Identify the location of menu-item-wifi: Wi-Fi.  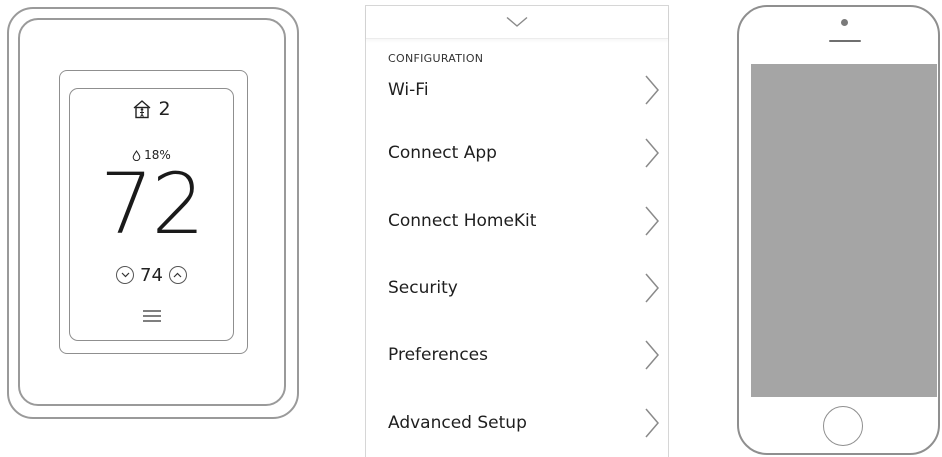
(517, 90).